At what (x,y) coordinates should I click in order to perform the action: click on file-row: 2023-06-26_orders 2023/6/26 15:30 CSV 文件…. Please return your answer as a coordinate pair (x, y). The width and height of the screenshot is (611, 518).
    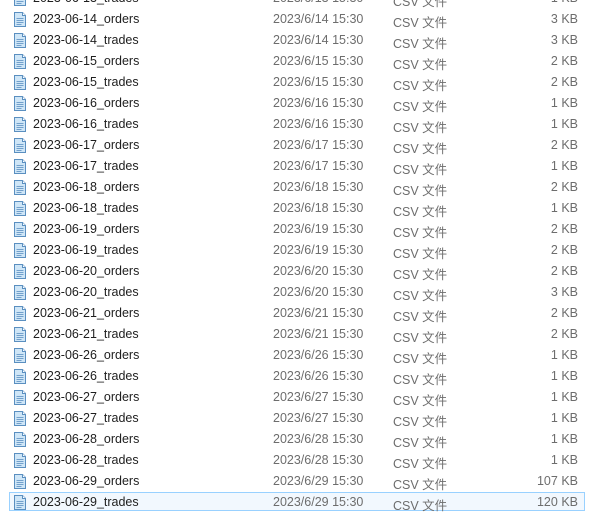
    Looking at the image, I should click on (305, 355).